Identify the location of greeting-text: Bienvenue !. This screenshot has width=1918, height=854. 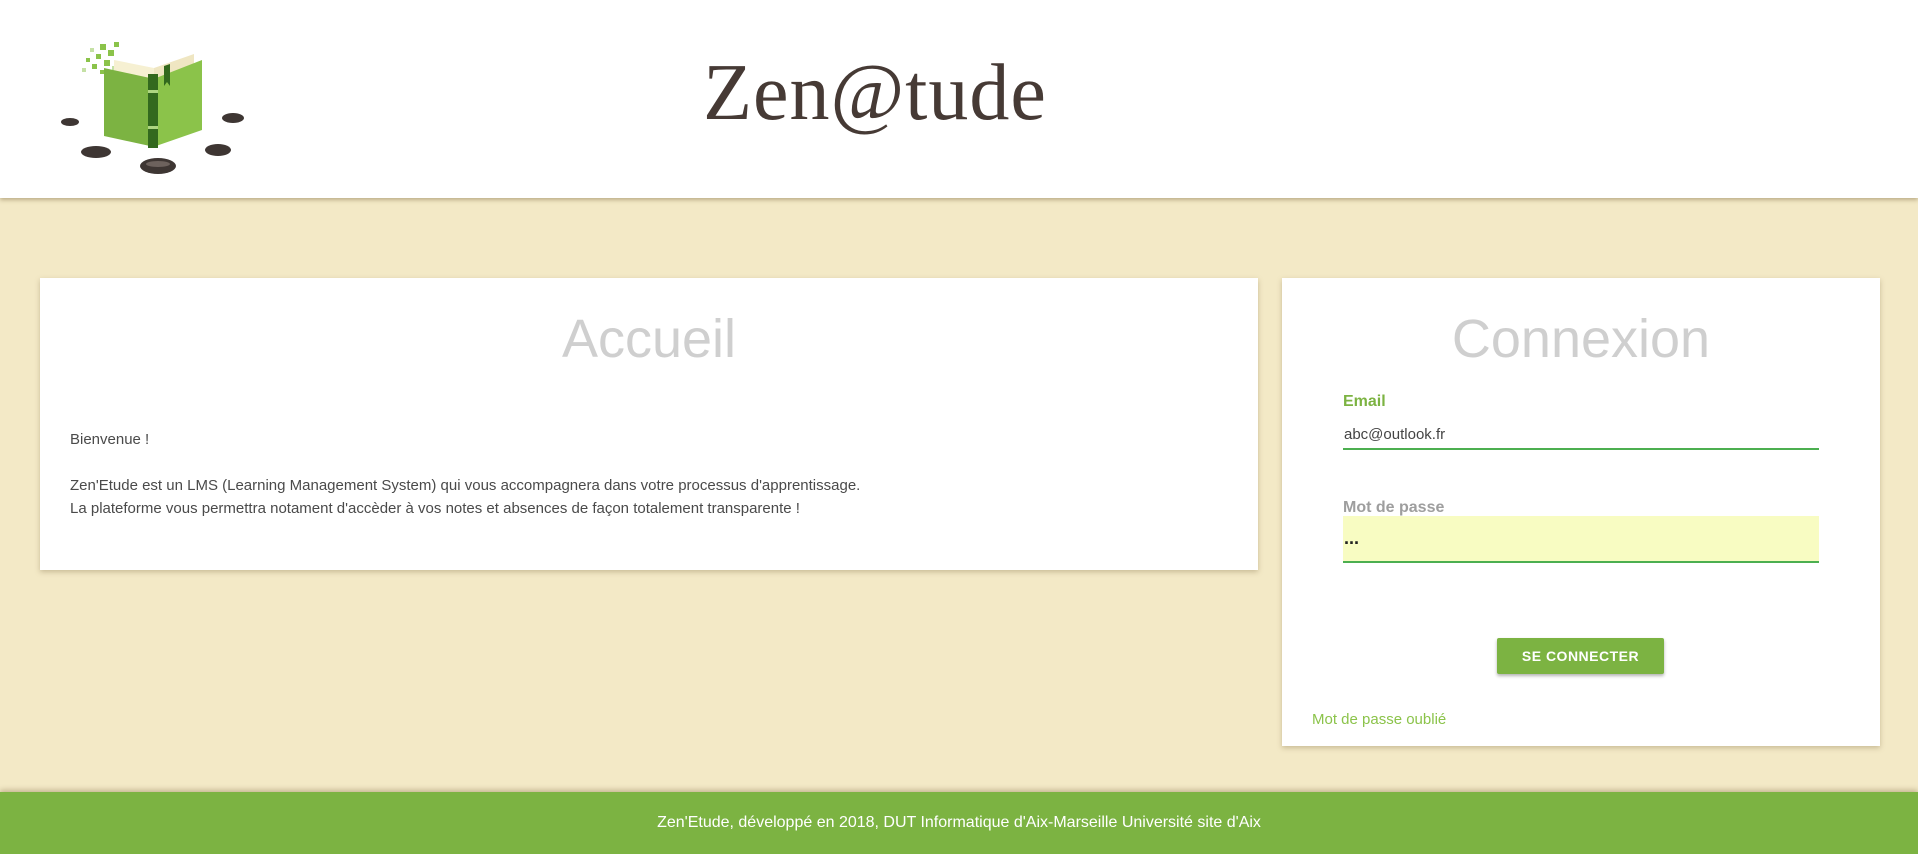
(110, 439).